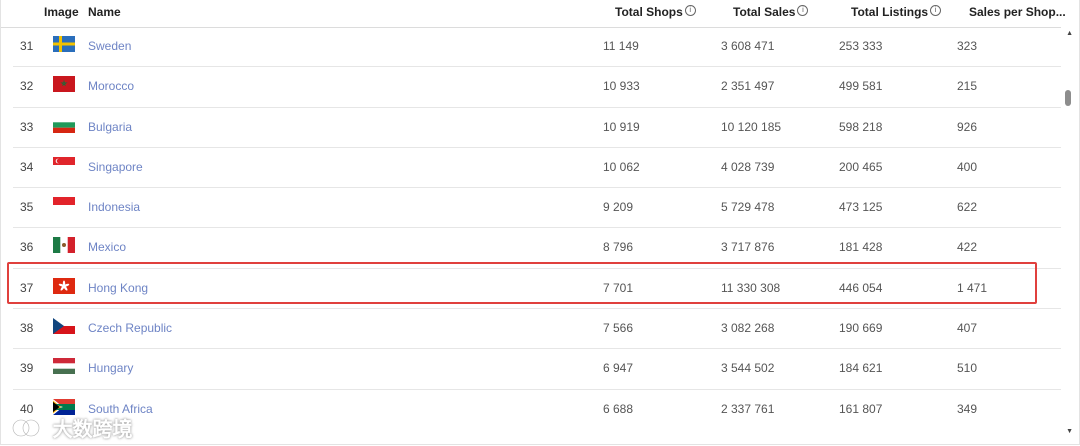 This screenshot has width=1080, height=446. I want to click on column-header-total-listings: Total Listings i, so click(896, 12).